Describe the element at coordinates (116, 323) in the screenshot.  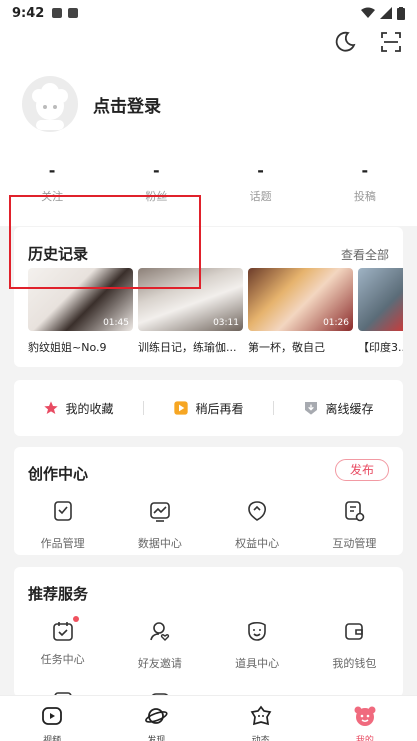
I see `video-duration: 01:45` at that location.